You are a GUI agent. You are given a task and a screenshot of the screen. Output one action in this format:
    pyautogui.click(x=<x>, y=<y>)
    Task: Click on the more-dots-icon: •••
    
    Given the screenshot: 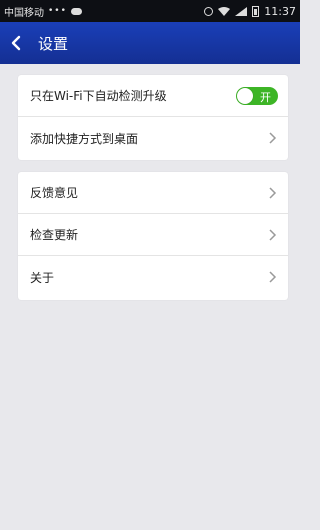 What is the action you would take?
    pyautogui.click(x=57, y=11)
    